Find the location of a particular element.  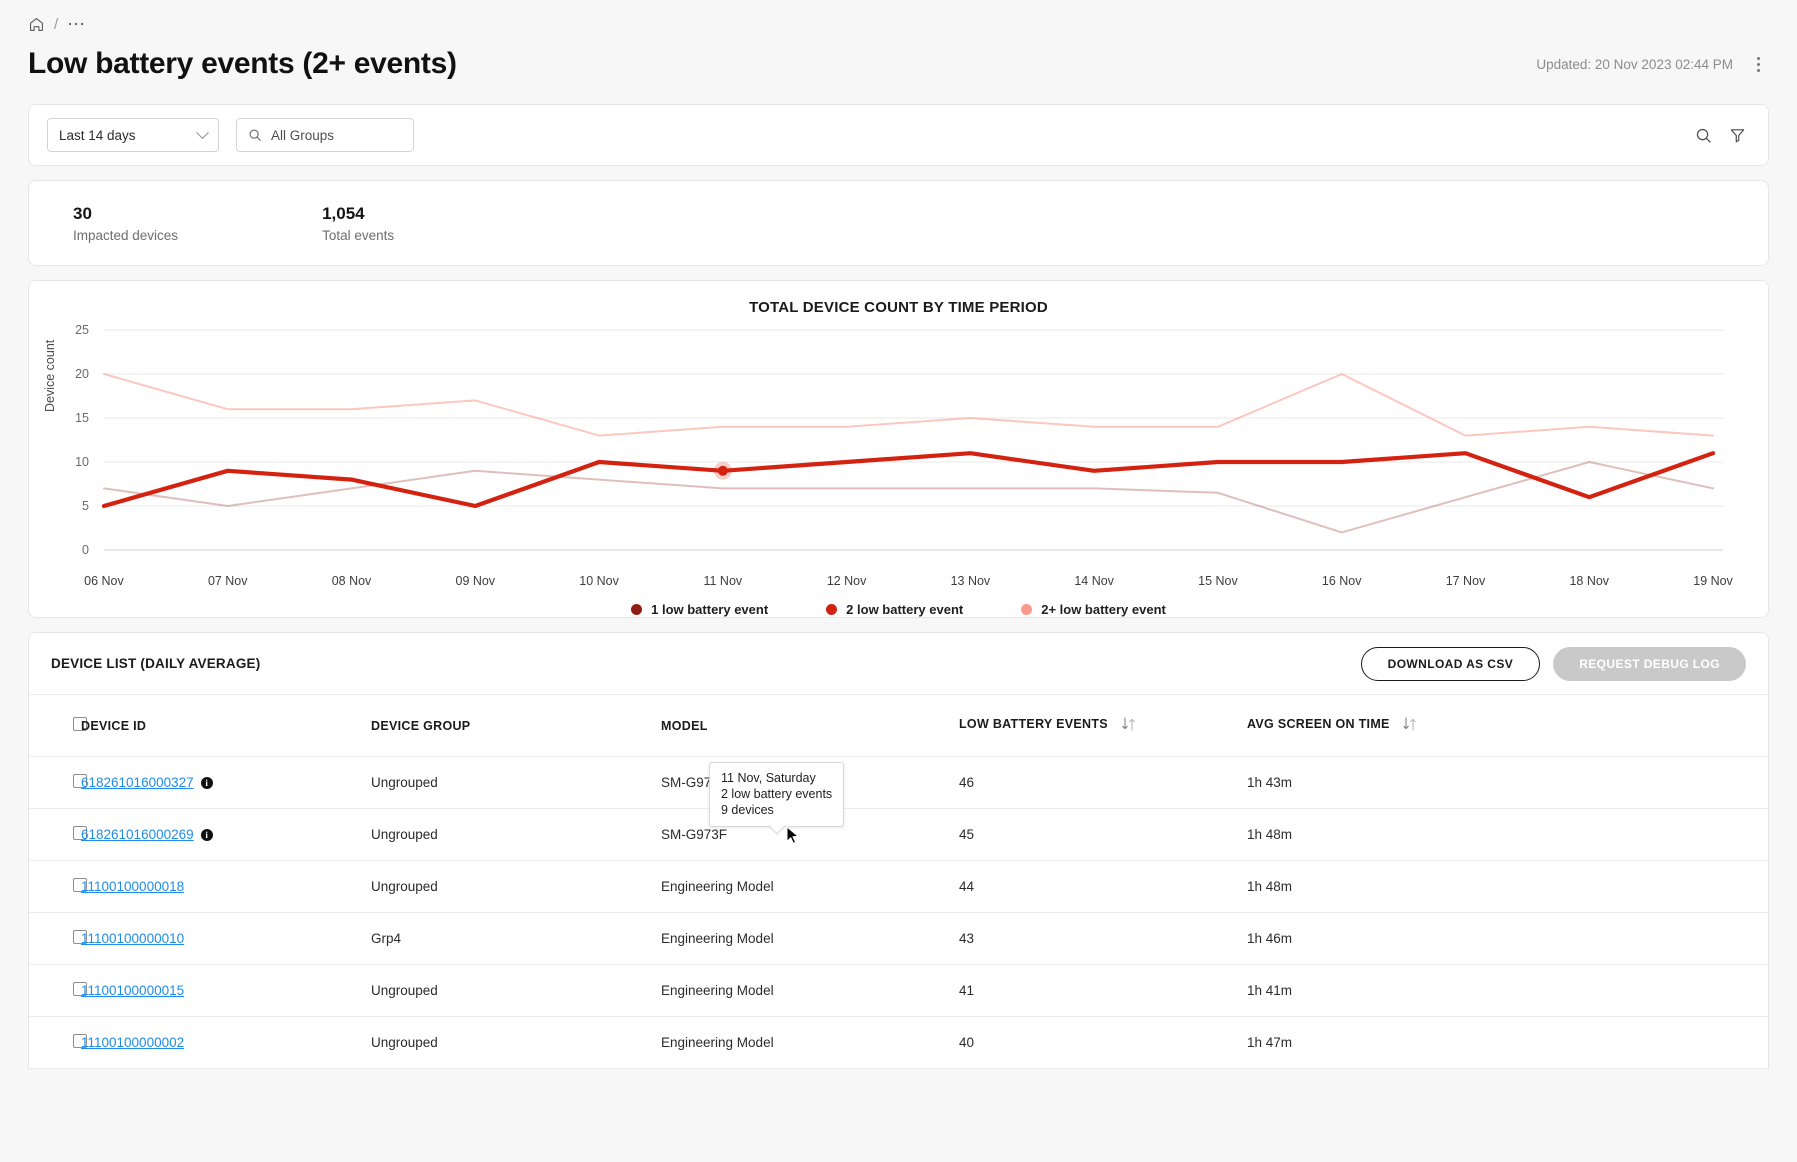

x-tick-label: 08 Nov is located at coordinates (352, 581).